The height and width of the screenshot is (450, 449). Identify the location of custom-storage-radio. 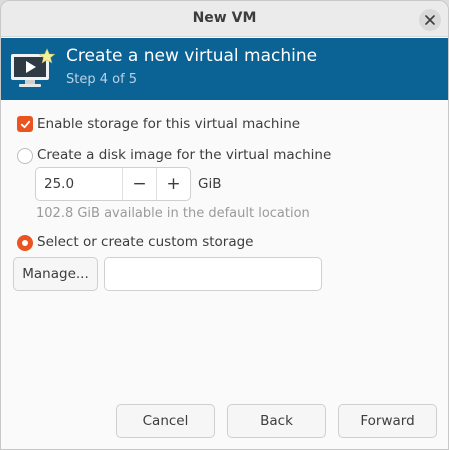
(25, 243).